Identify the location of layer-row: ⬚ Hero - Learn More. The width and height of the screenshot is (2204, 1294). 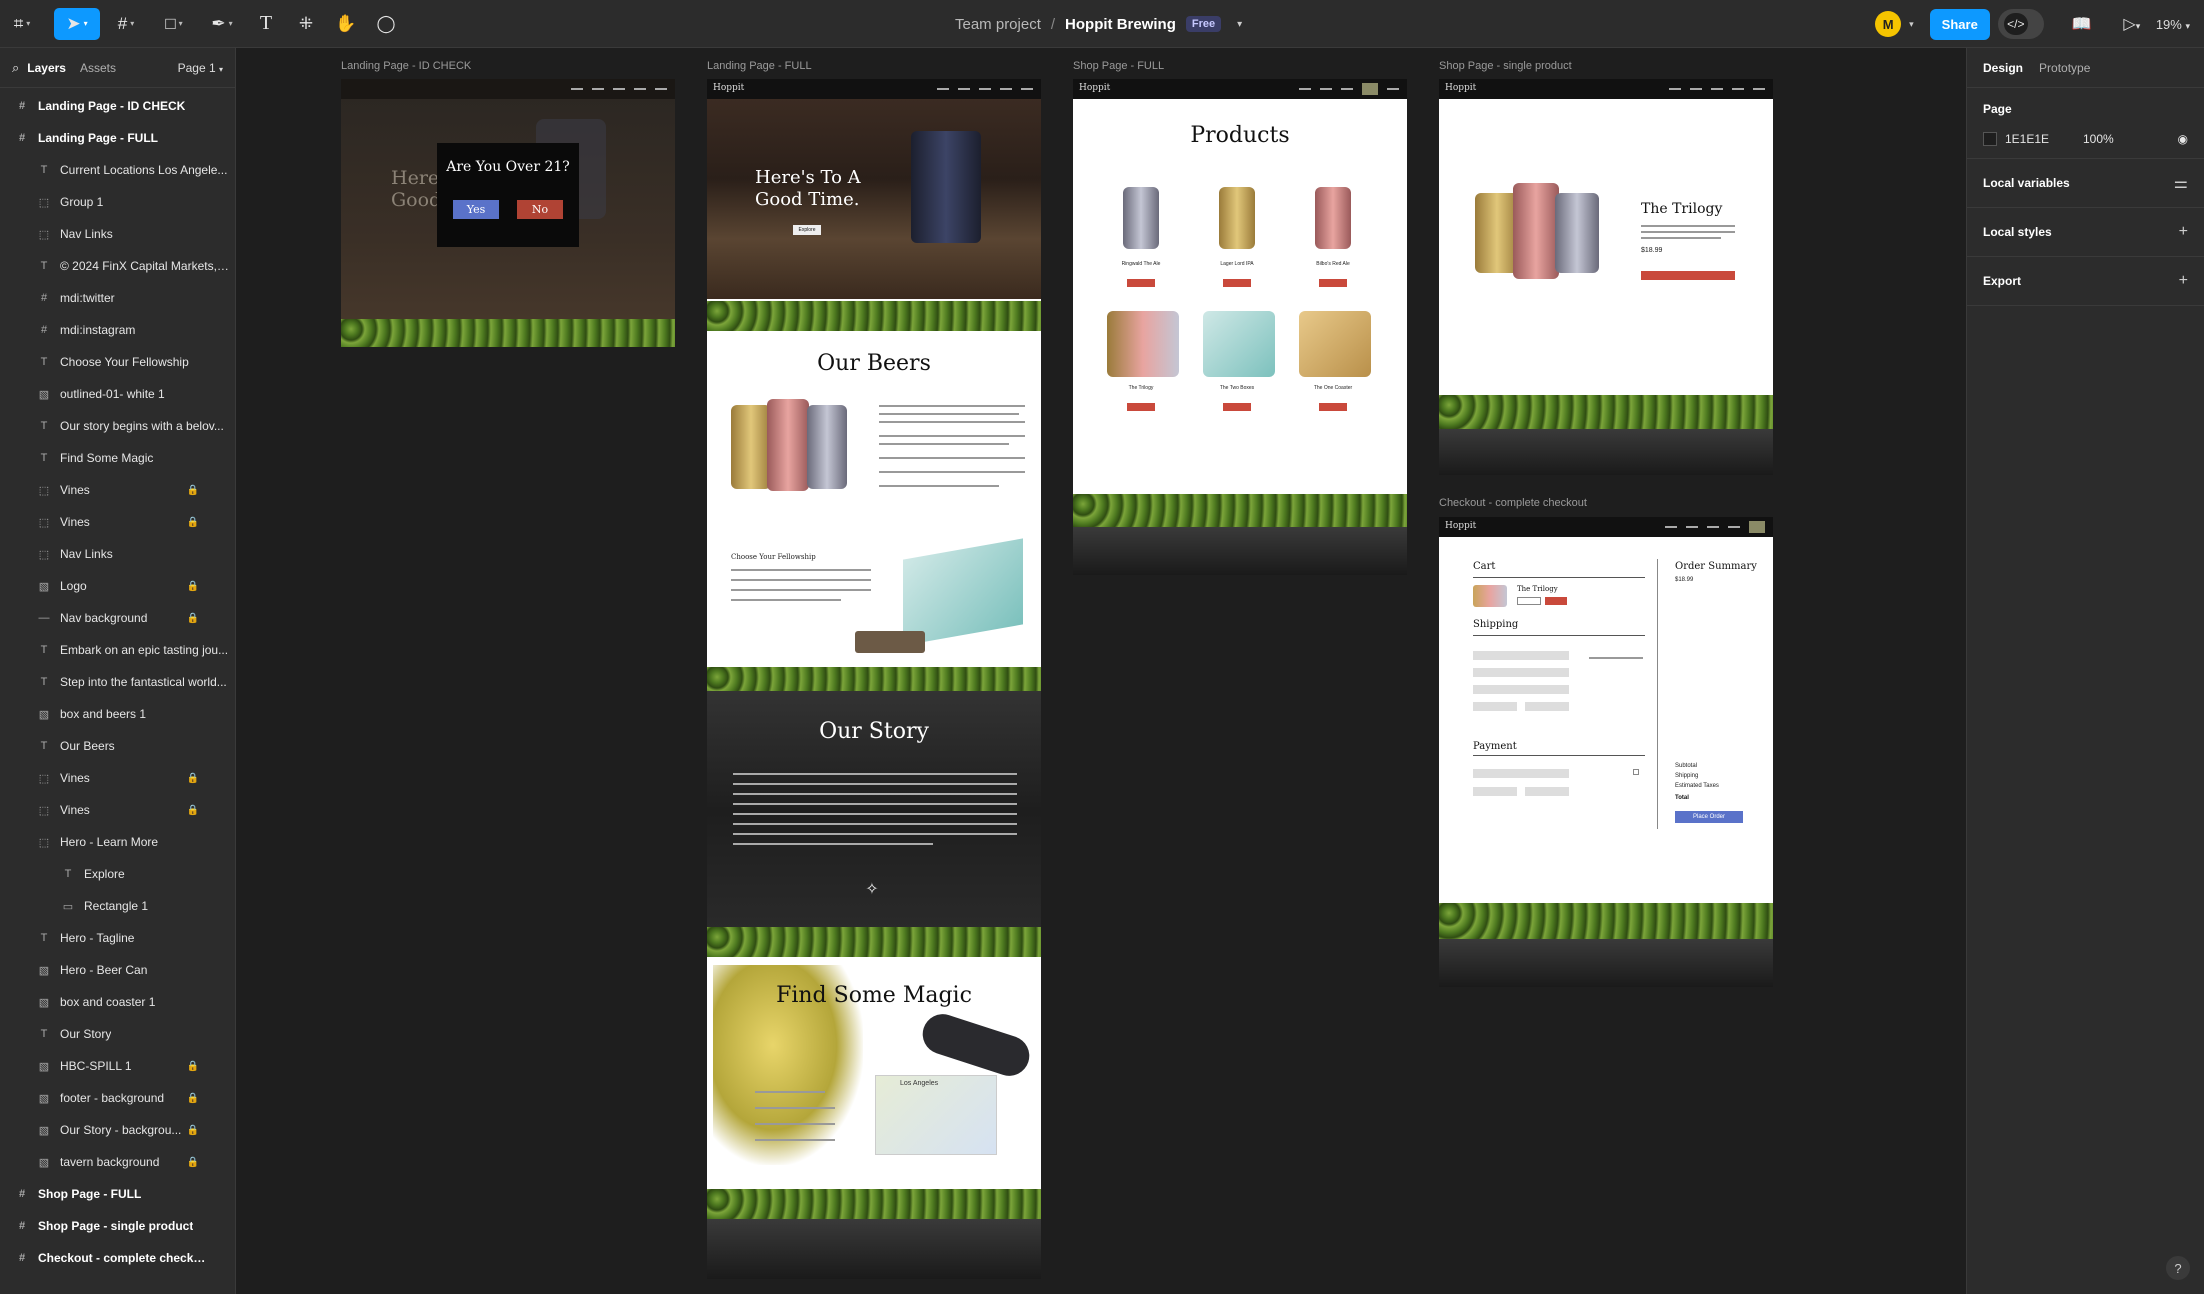
(117, 842).